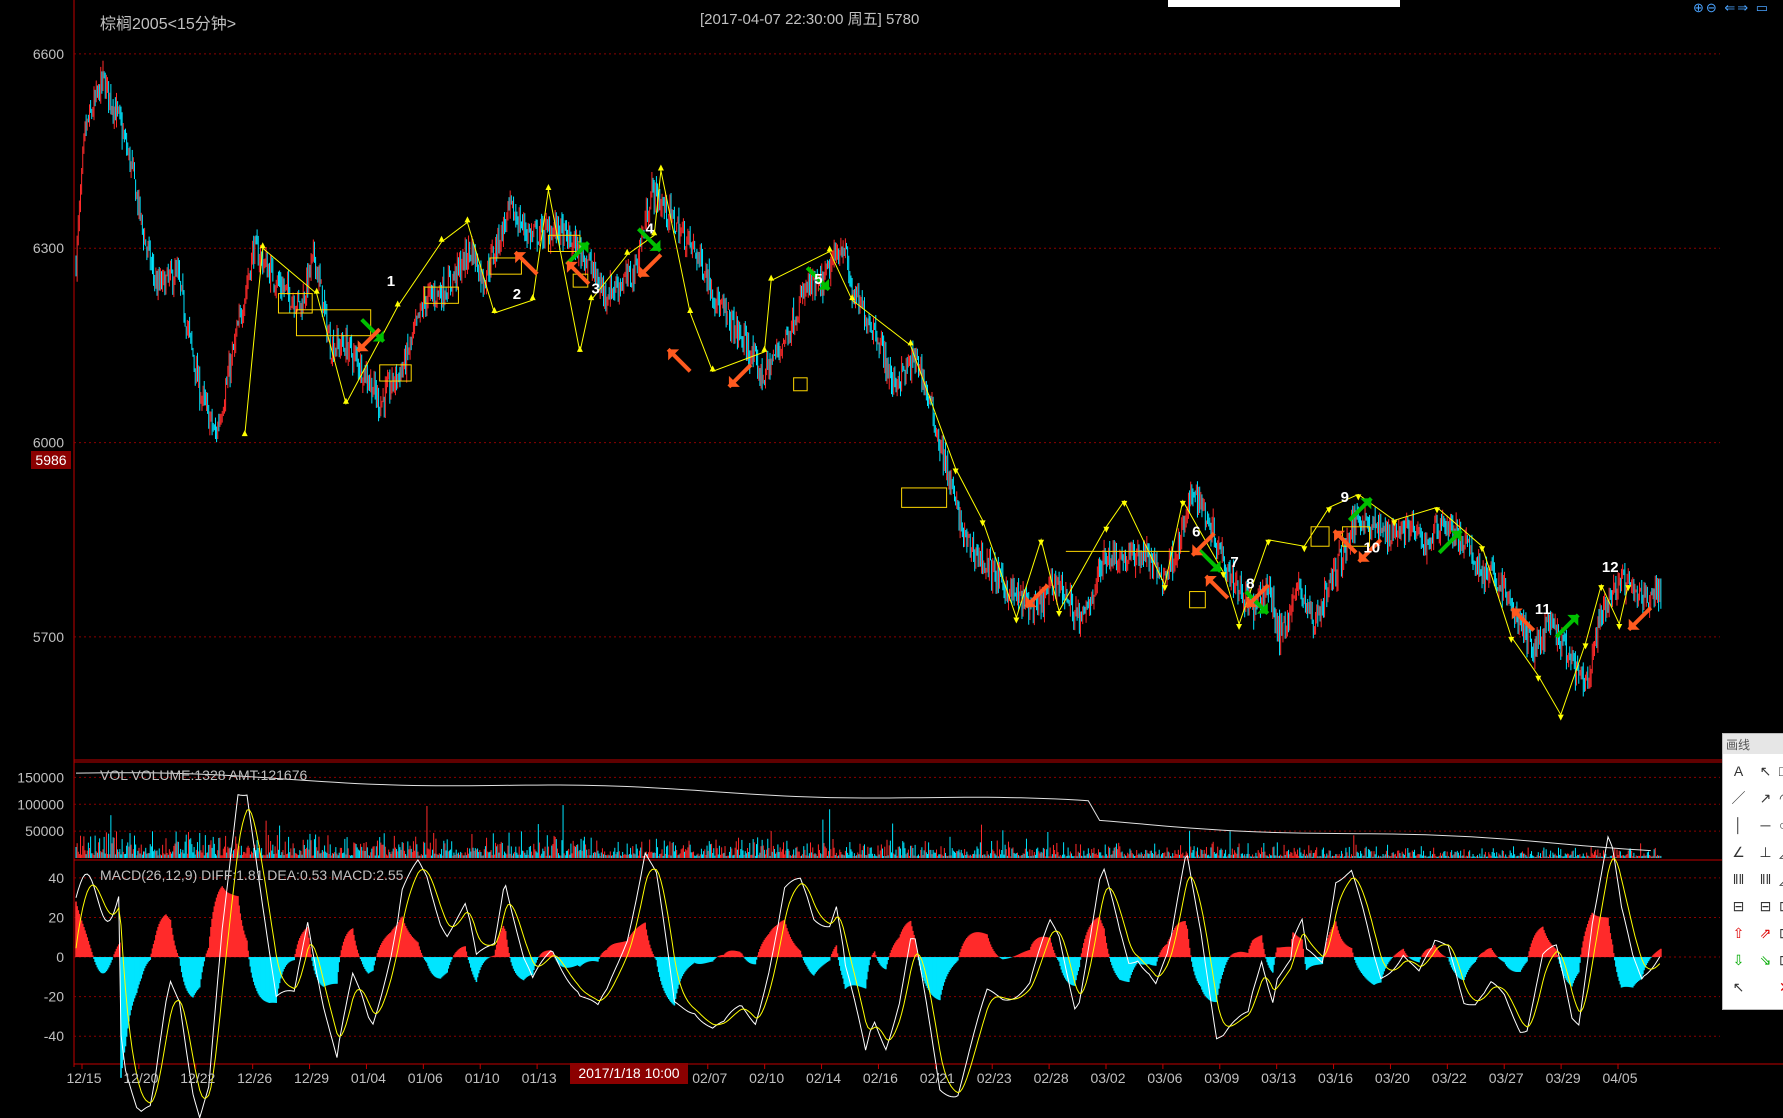 Image resolution: width=1783 pixels, height=1118 pixels. What do you see at coordinates (1765, 825) in the screenshot?
I see `draw-tool-7: ─` at bounding box center [1765, 825].